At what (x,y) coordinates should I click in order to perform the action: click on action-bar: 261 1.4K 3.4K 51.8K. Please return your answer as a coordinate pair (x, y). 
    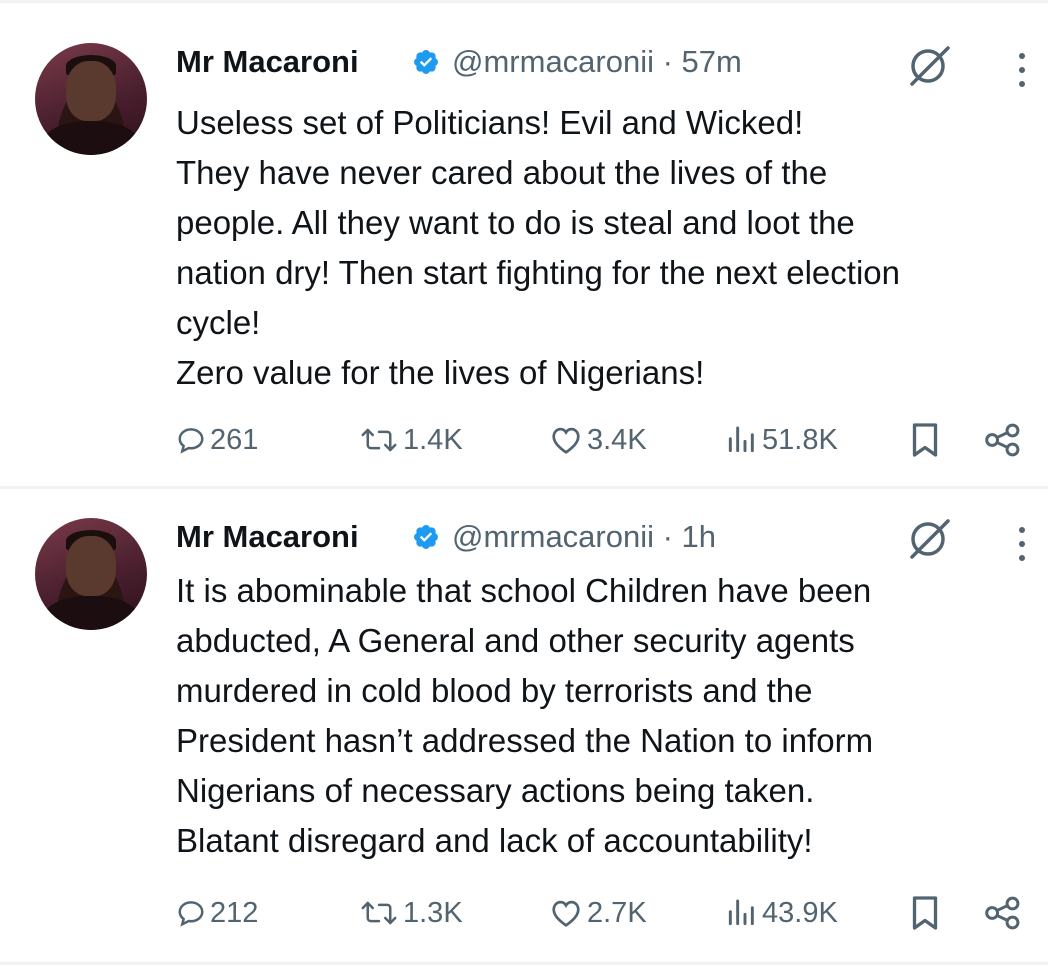
    Looking at the image, I should click on (606, 440).